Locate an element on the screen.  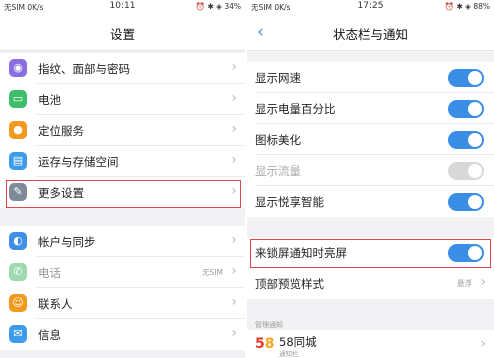
settings-item-label: 帐户与同步 is located at coordinates (67, 242).